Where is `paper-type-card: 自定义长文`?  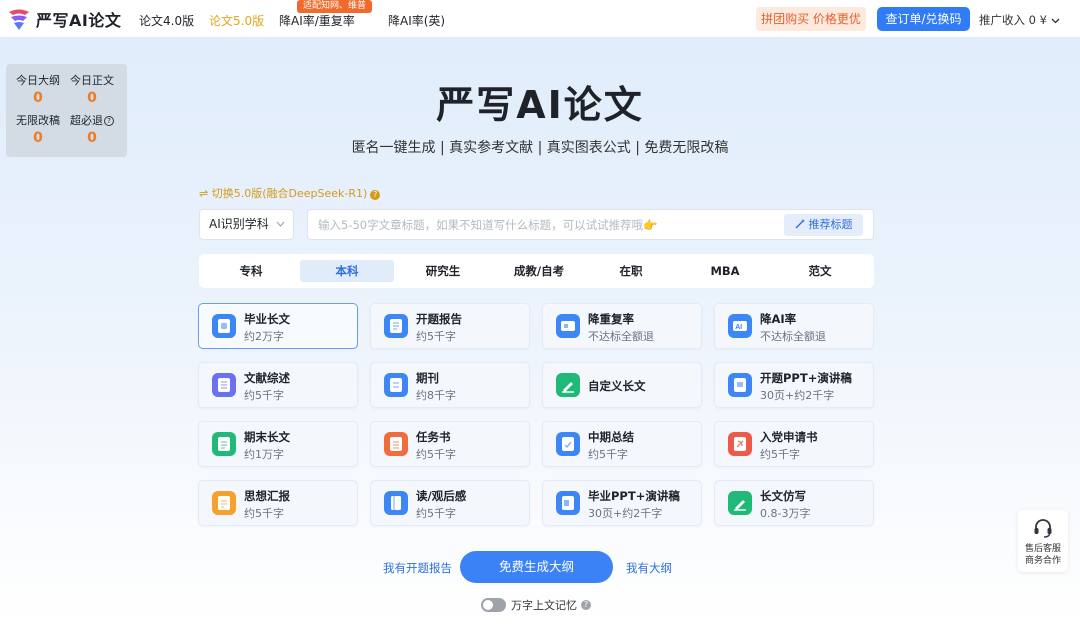
paper-type-card: 自定义长文 is located at coordinates (622, 385).